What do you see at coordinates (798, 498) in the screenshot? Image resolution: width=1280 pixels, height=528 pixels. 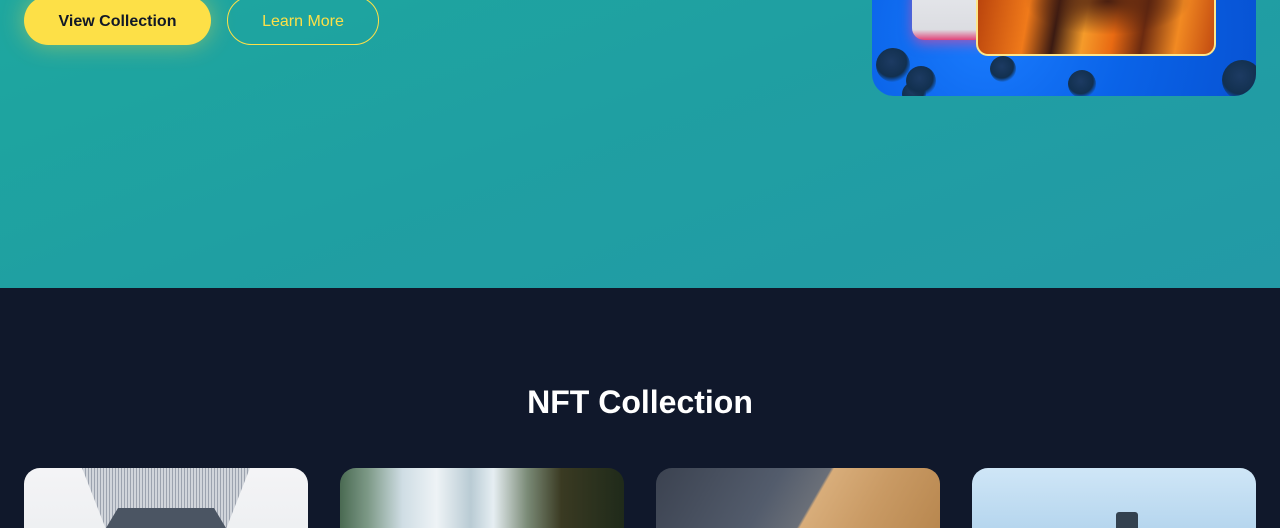 I see `nft-card-desert` at bounding box center [798, 498].